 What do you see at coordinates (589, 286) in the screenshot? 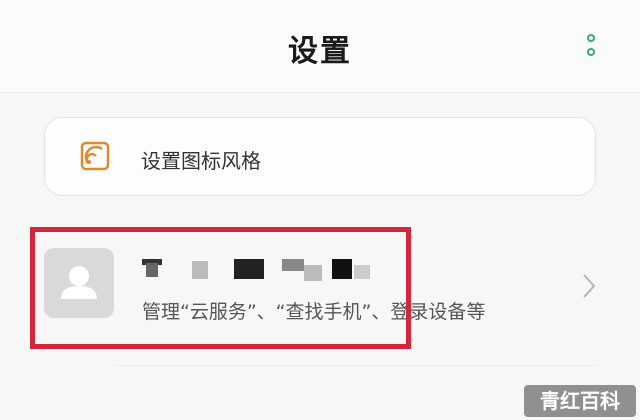
I see `chevron-right-icon` at bounding box center [589, 286].